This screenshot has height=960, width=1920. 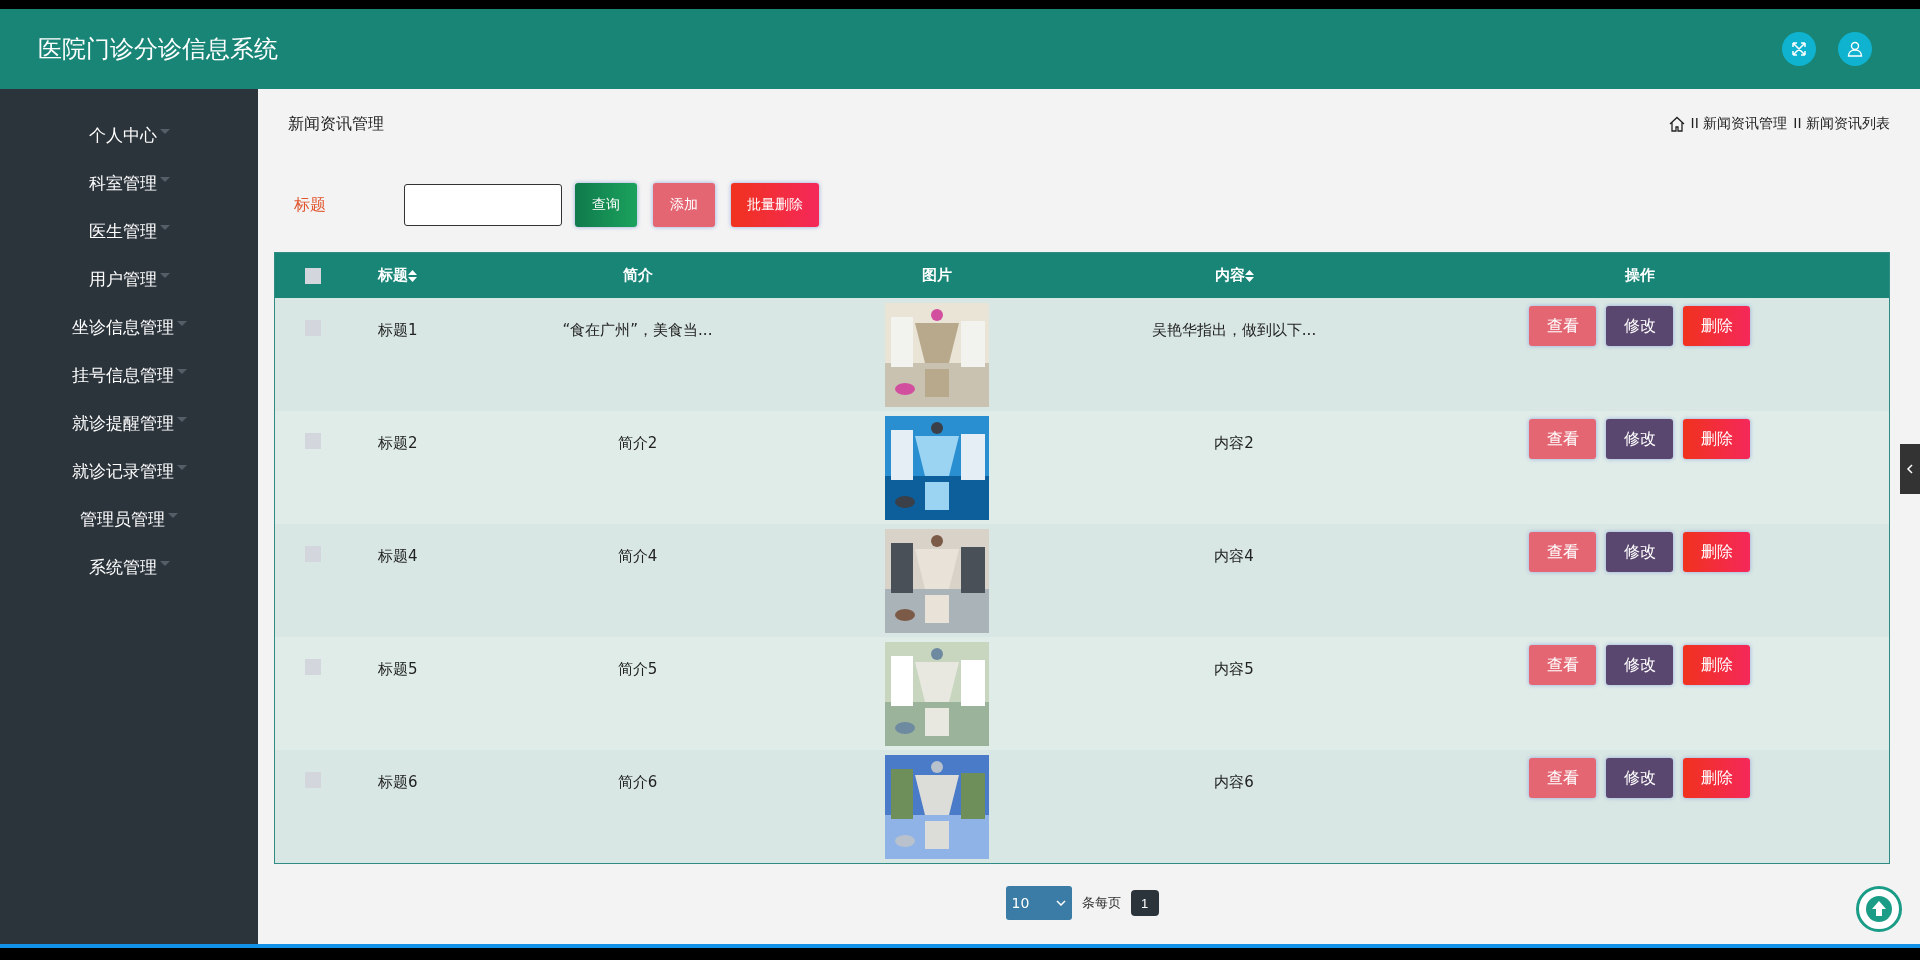 I want to click on table-cell: 标题4, so click(x=398, y=556).